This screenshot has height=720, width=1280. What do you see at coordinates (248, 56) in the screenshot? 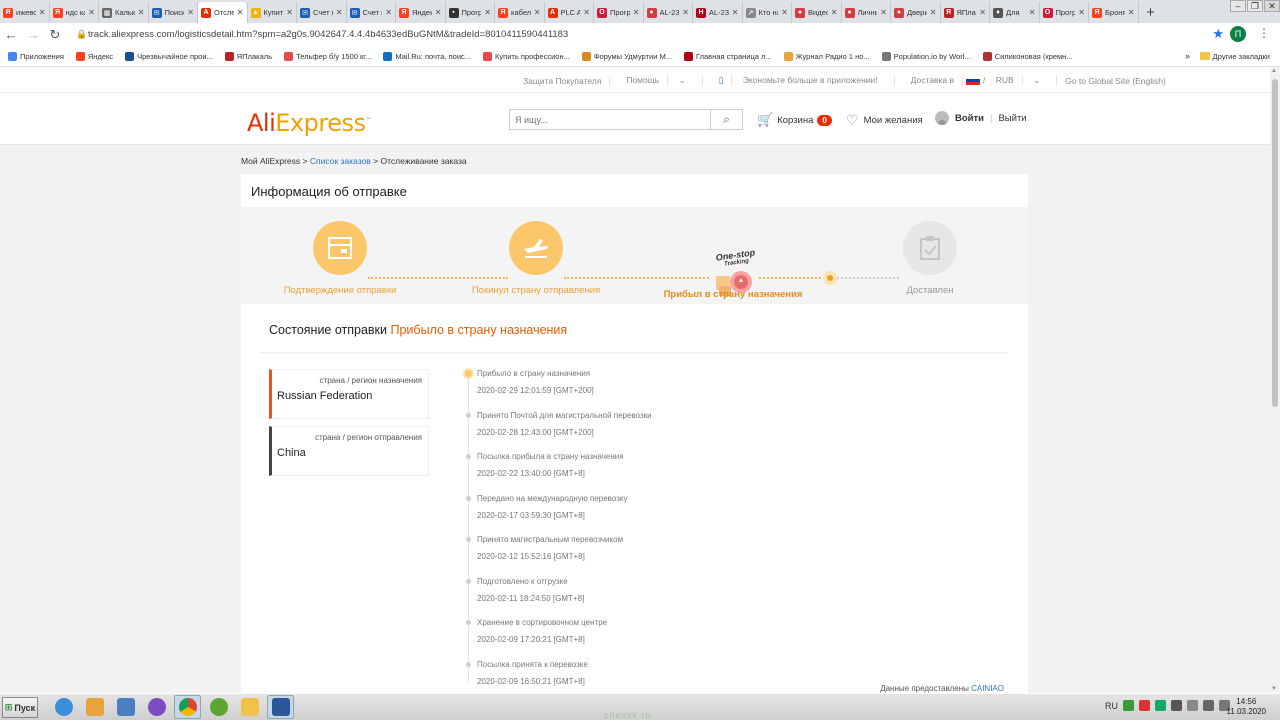
I see `bookmark-item: ЯПлакаль` at bounding box center [248, 56].